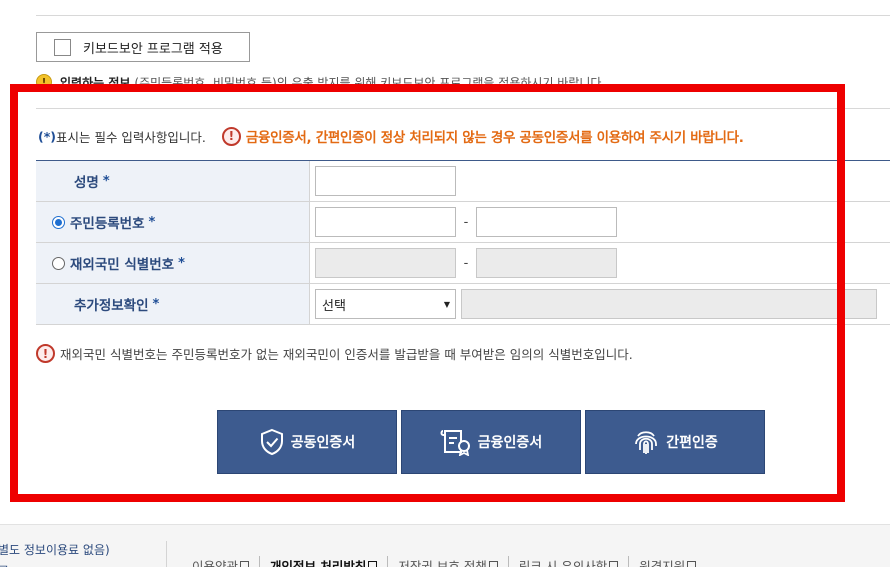  What do you see at coordinates (4, 564) in the screenshot?
I see `footer-left-text-2: 구` at bounding box center [4, 564].